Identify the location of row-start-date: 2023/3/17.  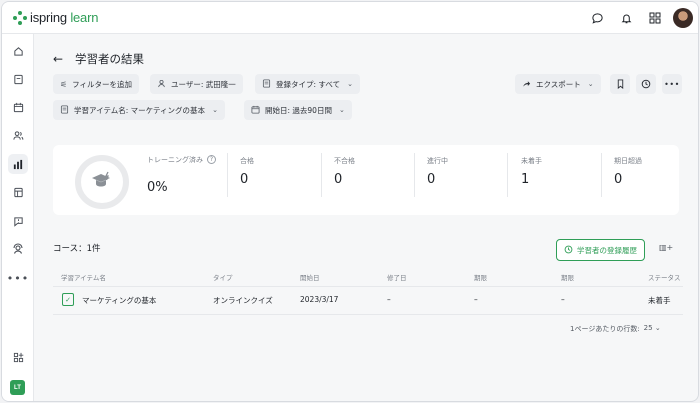
(319, 299).